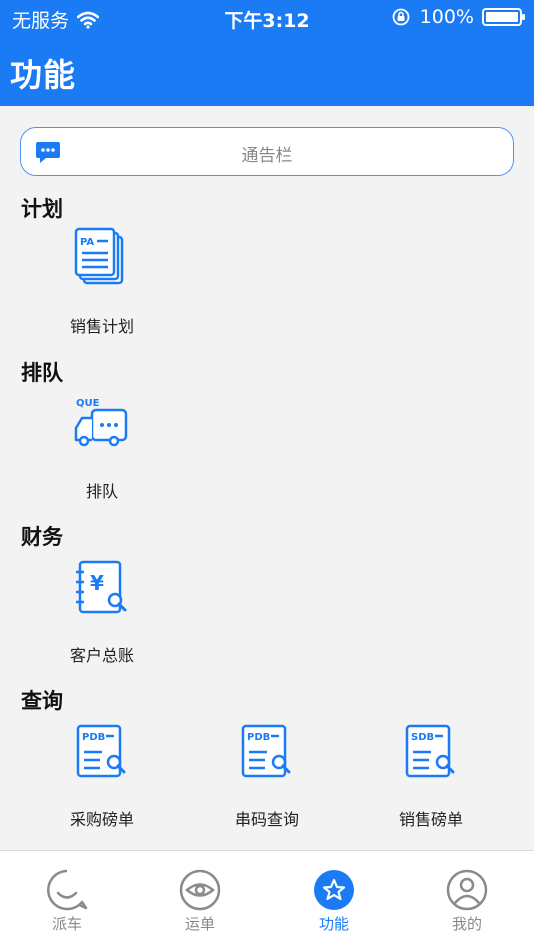 The image size is (534, 950). Describe the element at coordinates (267, 53) in the screenshot. I see `top-bar: 无服务 下午3:12 100% 功能` at that location.